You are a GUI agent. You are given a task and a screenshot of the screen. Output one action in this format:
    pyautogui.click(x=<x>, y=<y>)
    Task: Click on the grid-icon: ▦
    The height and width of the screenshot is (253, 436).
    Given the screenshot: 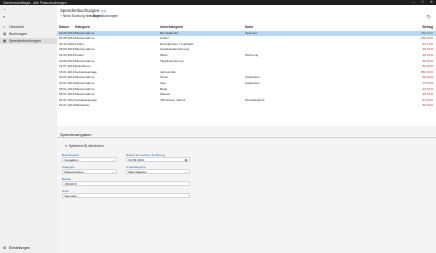 What is the action you would take?
    pyautogui.click(x=5, y=41)
    